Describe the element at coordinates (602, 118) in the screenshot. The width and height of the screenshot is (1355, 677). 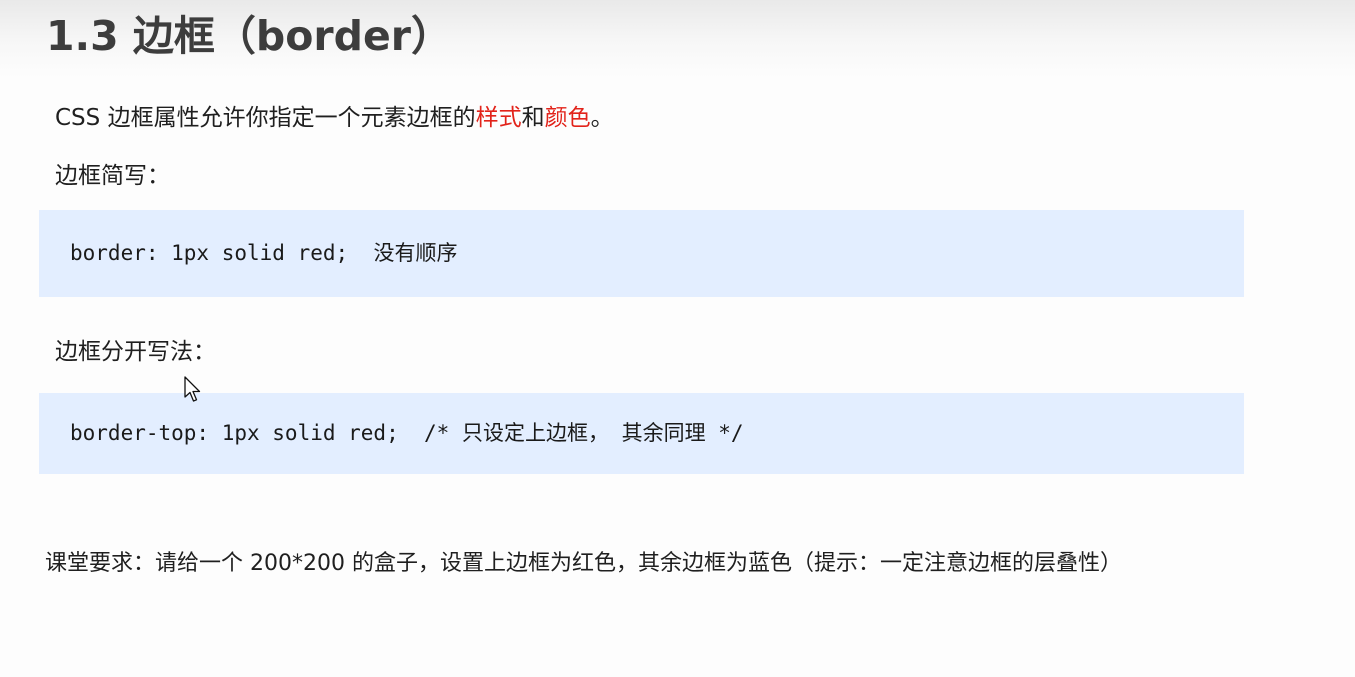
I see `intro-end: 。` at that location.